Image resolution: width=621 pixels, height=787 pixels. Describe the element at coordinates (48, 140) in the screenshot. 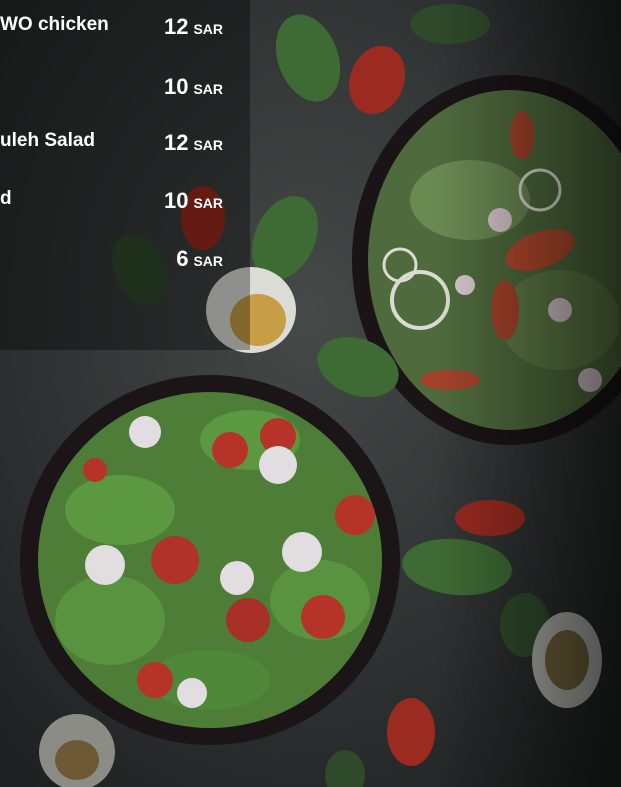

I see `menu-item-name: uleh Salad` at that location.